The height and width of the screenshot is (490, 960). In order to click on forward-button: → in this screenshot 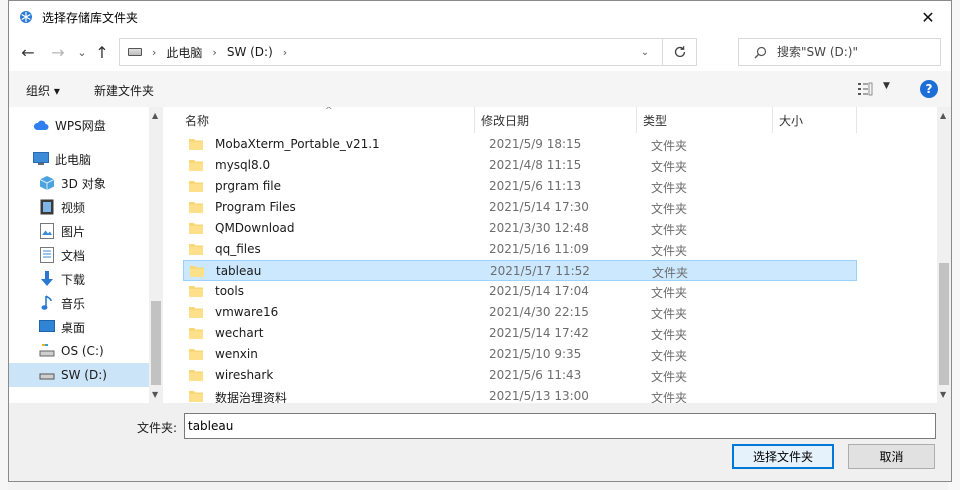, I will do `click(58, 52)`.